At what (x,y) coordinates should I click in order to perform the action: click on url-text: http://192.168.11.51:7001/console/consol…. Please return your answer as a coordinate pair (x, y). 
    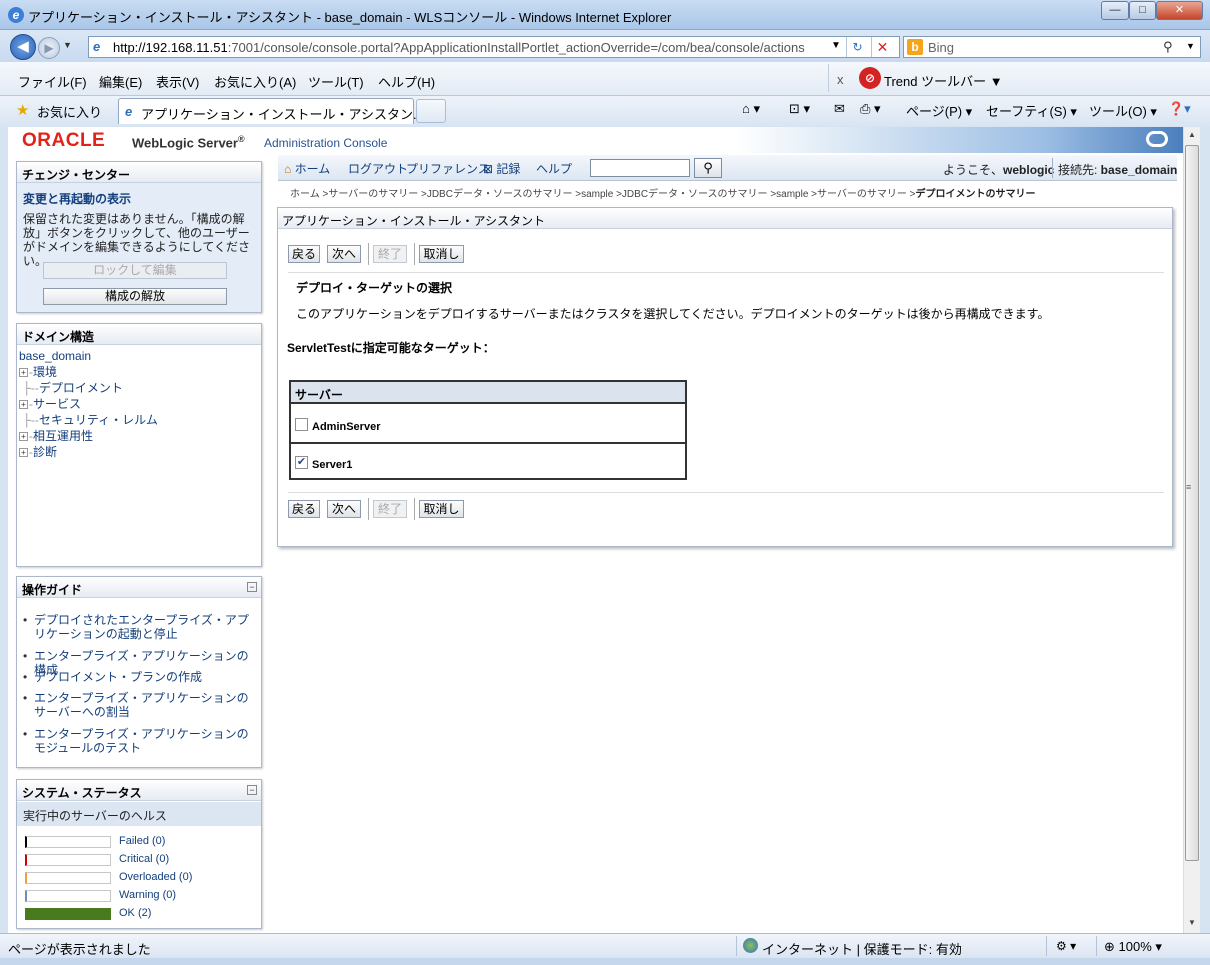
    Looking at the image, I should click on (468, 47).